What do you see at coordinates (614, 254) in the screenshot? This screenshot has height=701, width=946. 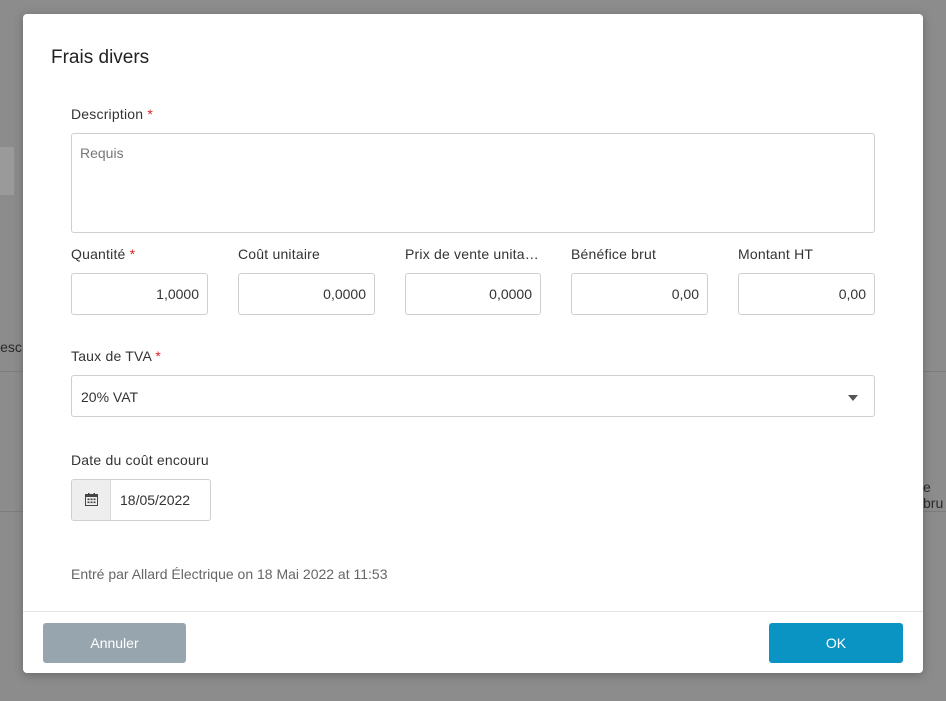 I see `gross-profit-label: Bénéfice brut` at bounding box center [614, 254].